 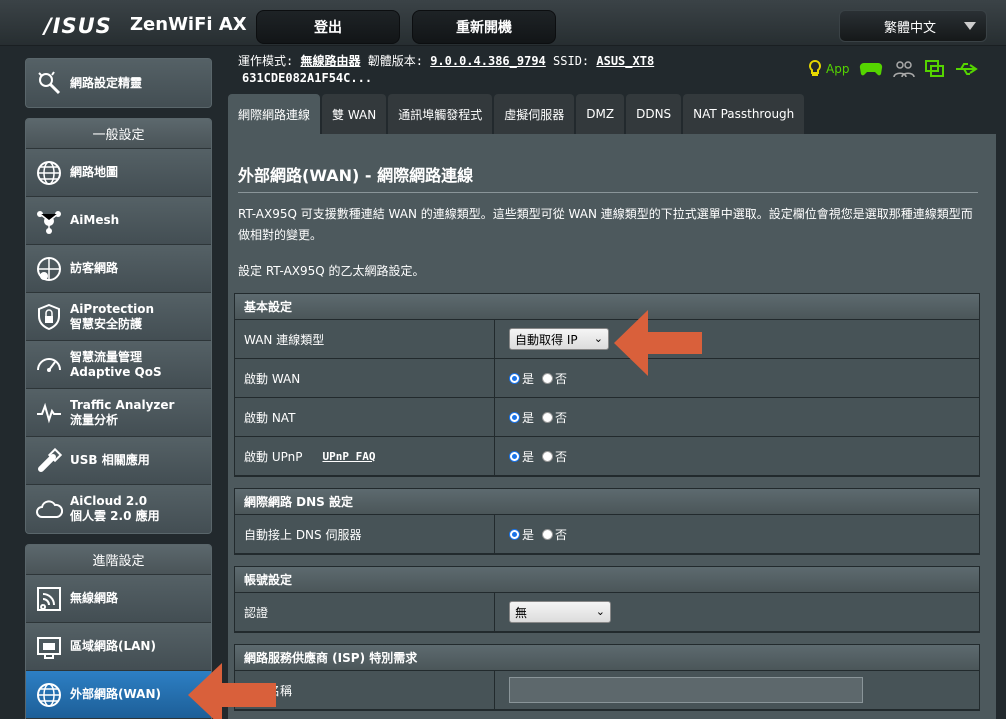 I want to click on enable-nat-no-radio: 否, so click(x=554, y=417).